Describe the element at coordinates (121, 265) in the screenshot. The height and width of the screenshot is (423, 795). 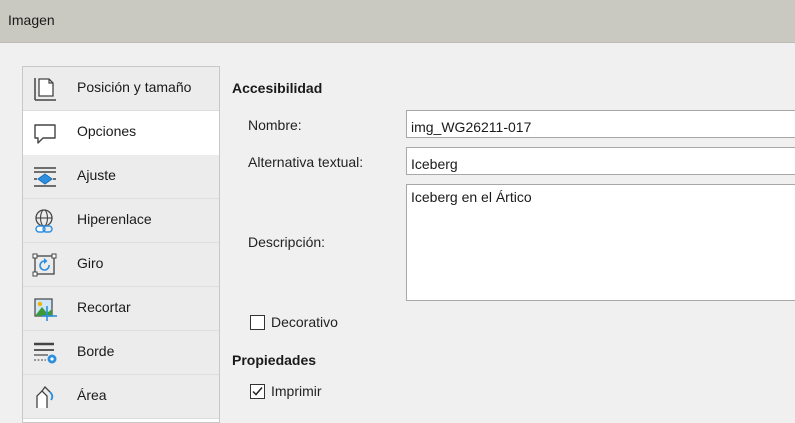
I see `sidebar-item-giro: Giro` at that location.